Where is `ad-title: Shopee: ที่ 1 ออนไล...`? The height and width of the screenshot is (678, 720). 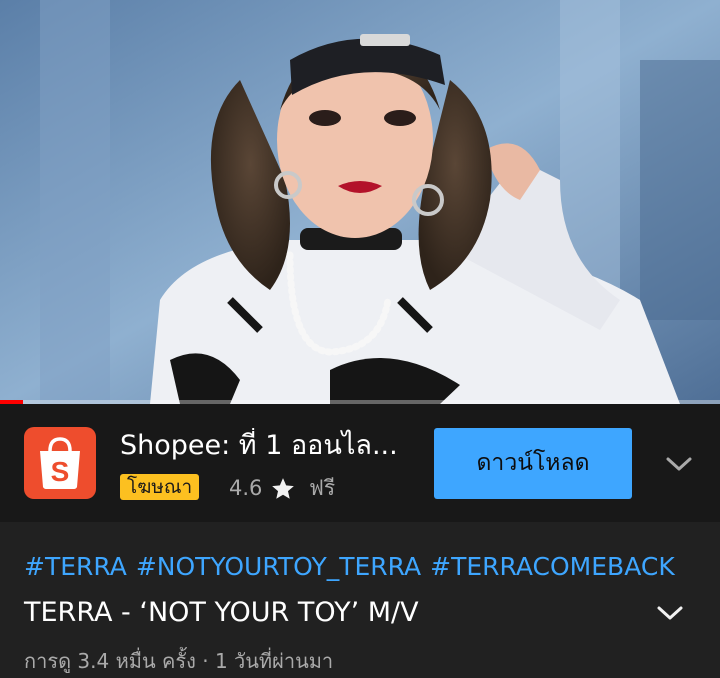 ad-title: Shopee: ที่ 1 ออนไล... is located at coordinates (270, 446).